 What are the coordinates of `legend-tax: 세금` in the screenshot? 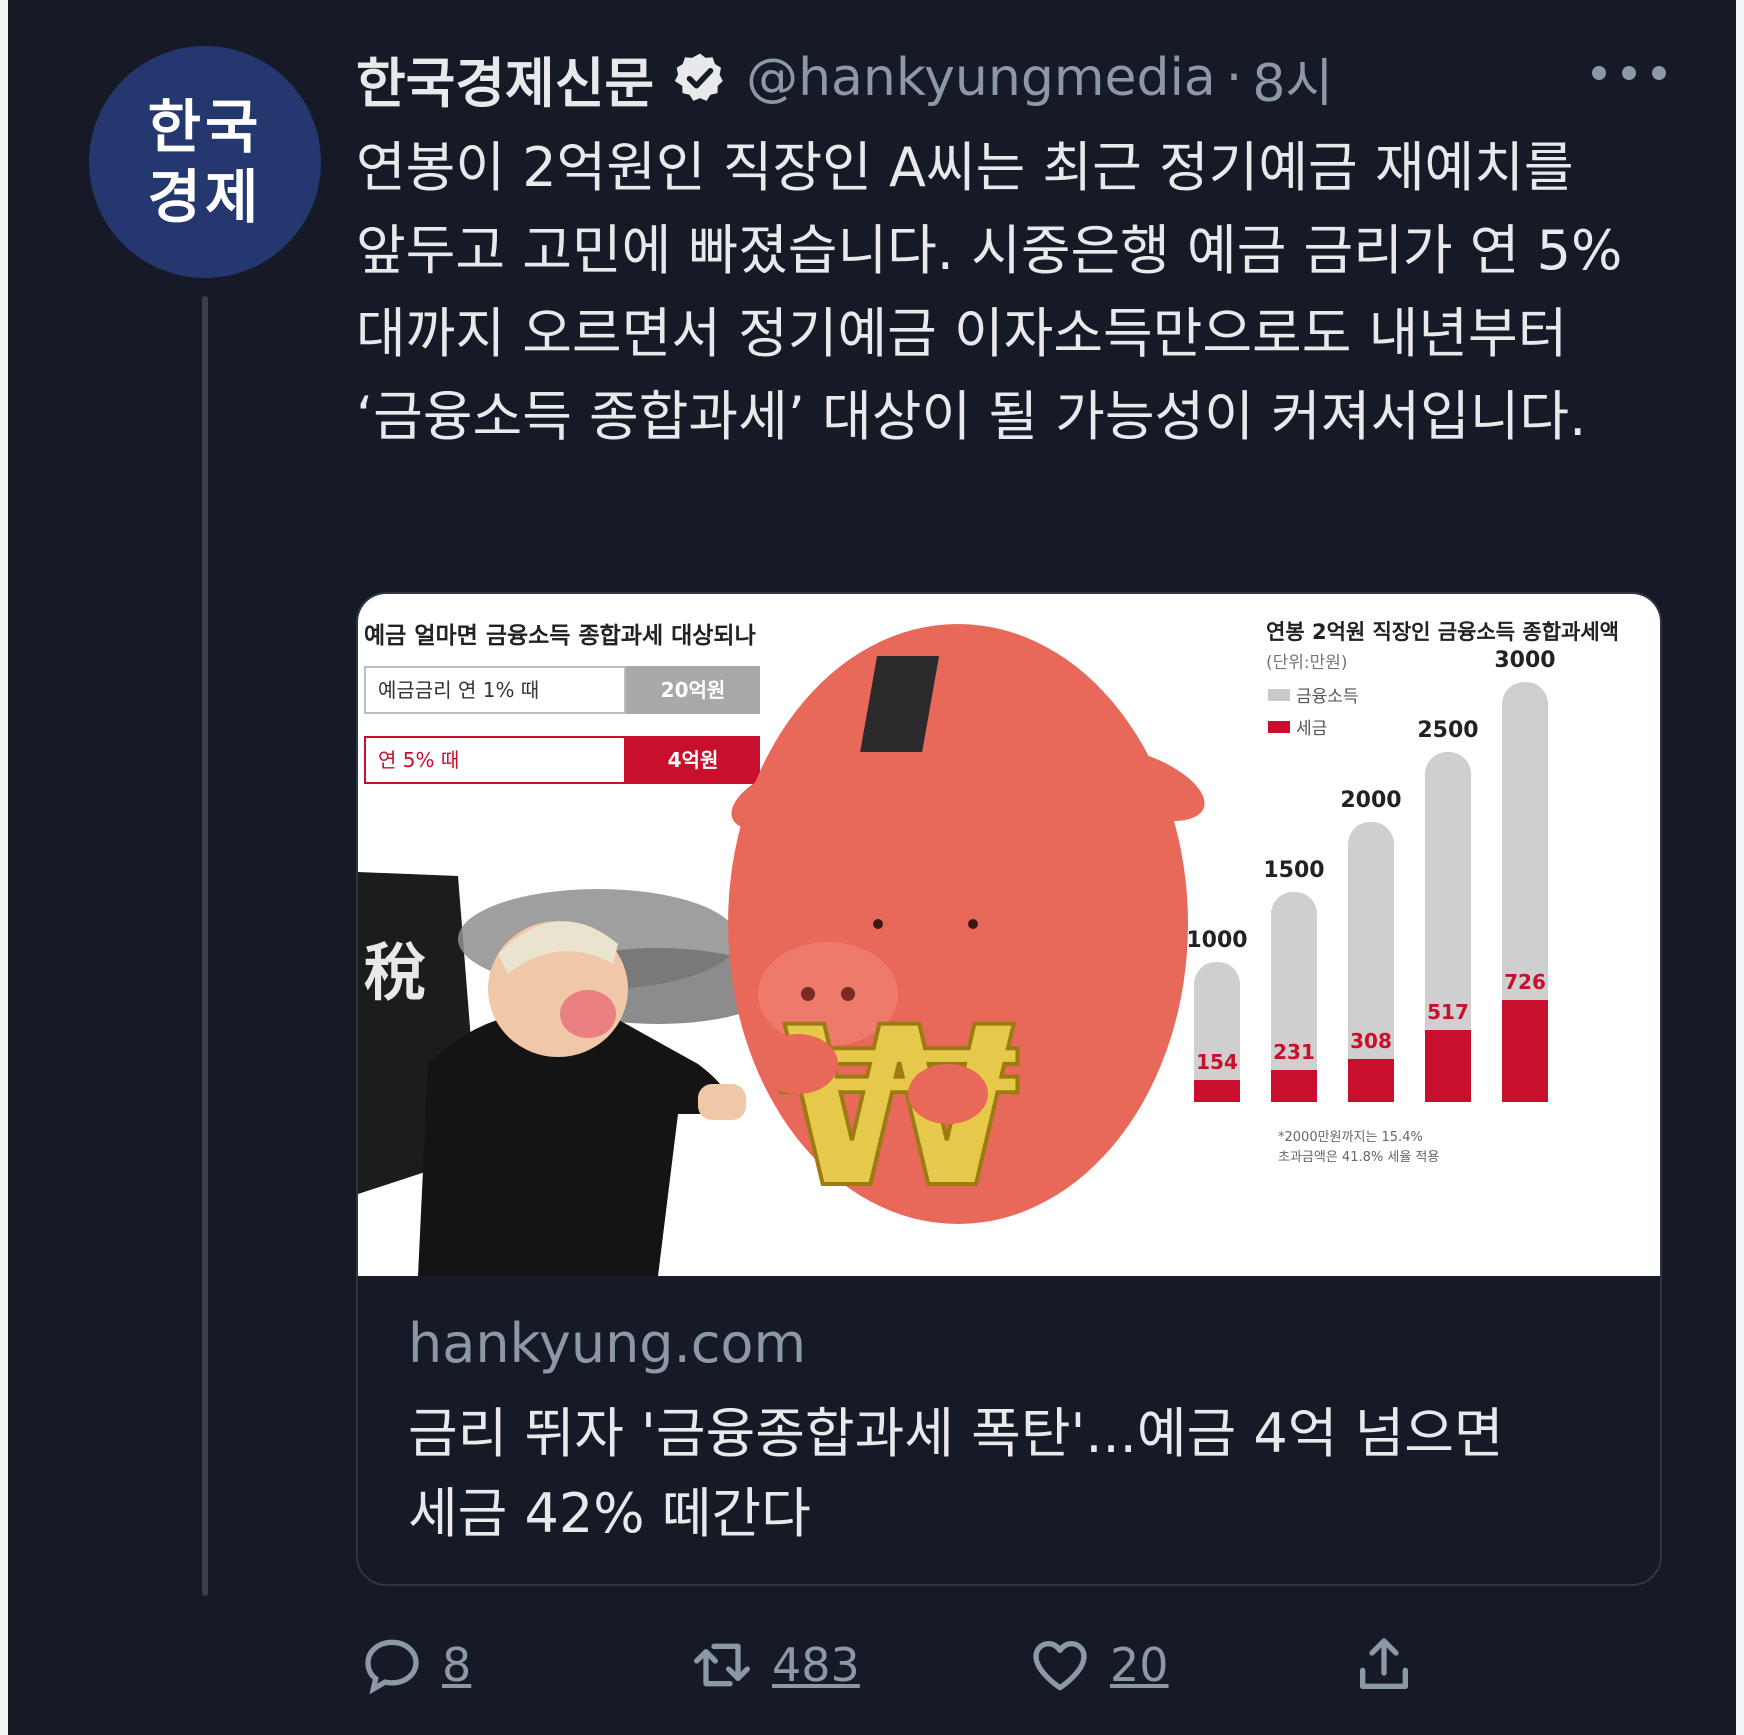 It's located at (1297, 726).